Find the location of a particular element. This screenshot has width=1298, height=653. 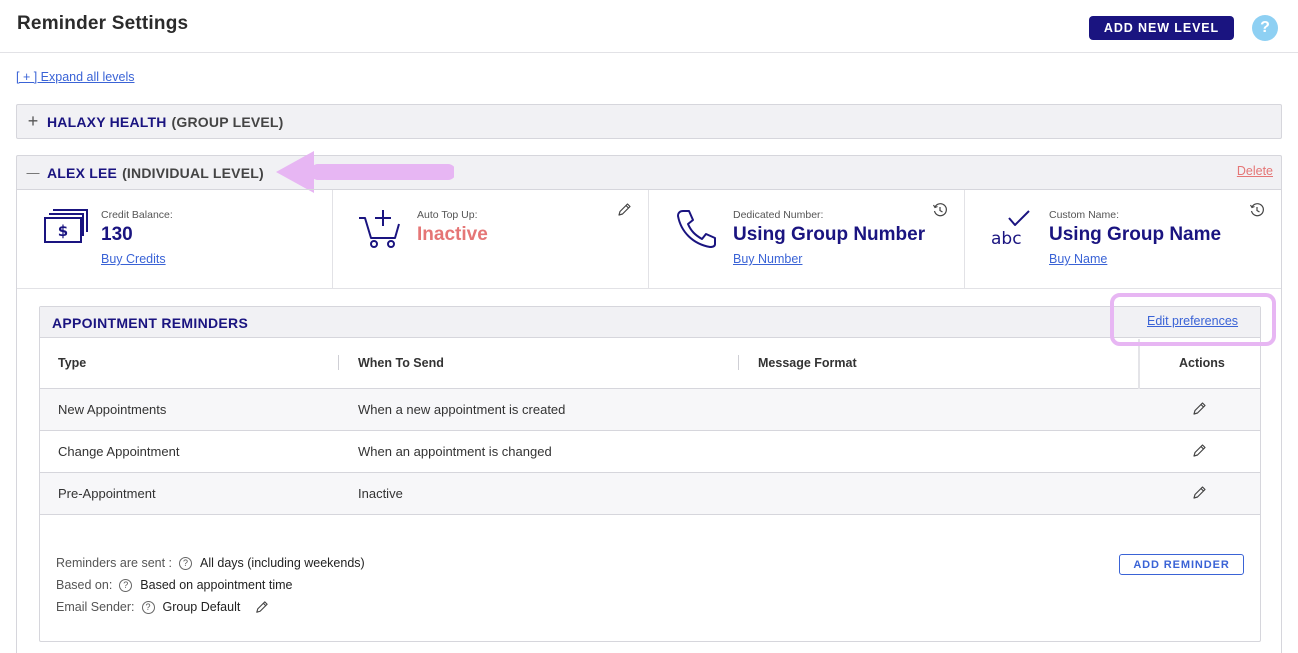

credit-balance-card: $ Credit Balance: 130 Buy Credits is located at coordinates (175, 239).